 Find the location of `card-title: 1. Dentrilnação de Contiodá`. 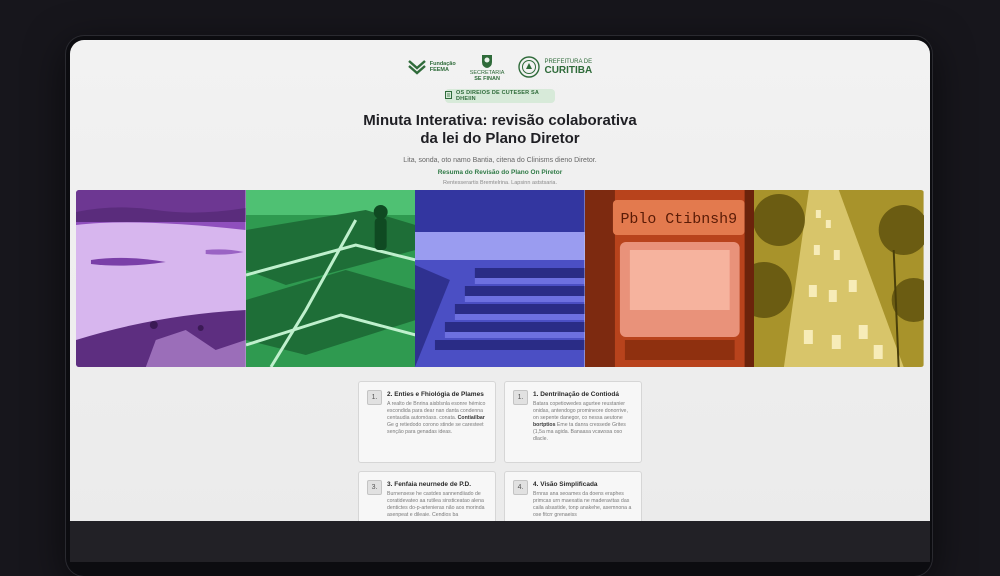

card-title: 1. Dentrilnação de Contiodá is located at coordinates (576, 394).